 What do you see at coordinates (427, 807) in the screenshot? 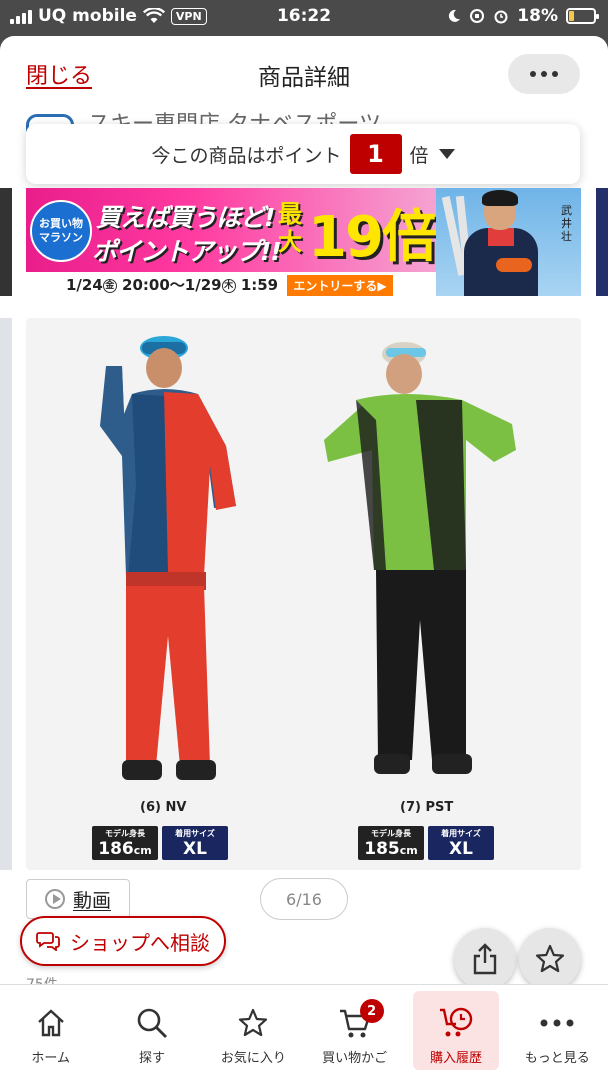
I see `model-right-caption: (7) PST` at bounding box center [427, 807].